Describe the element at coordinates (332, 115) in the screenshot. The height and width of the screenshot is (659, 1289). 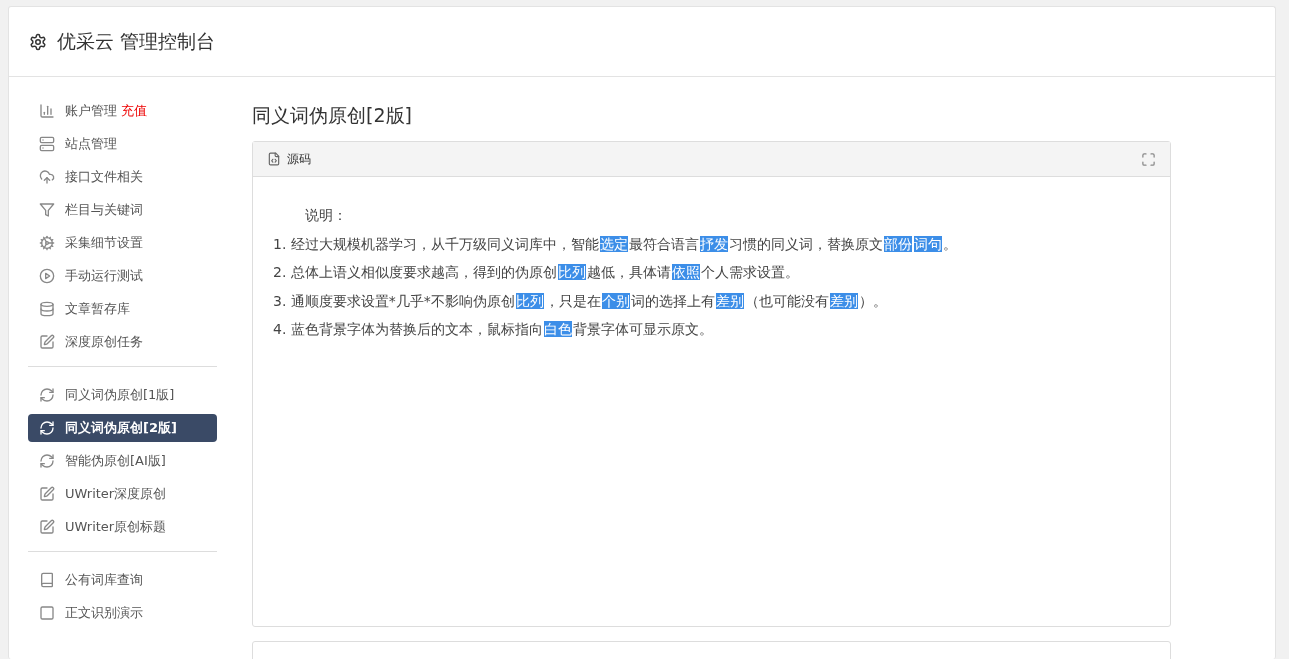
I see `page-title: 同义词伪原创[2版]` at that location.